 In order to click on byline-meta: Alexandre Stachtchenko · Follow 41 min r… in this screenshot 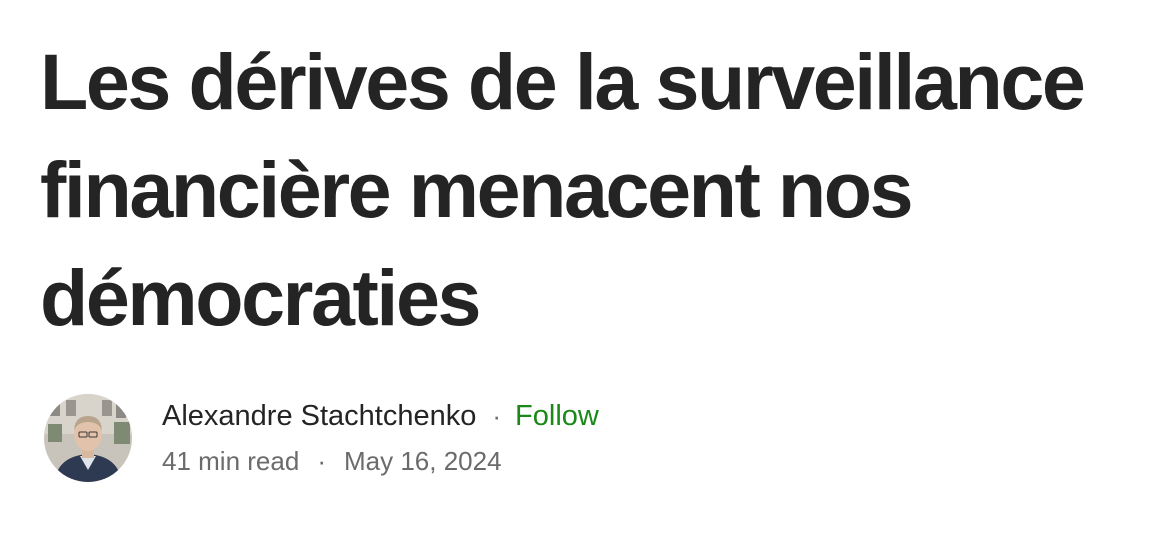, I will do `click(380, 438)`.